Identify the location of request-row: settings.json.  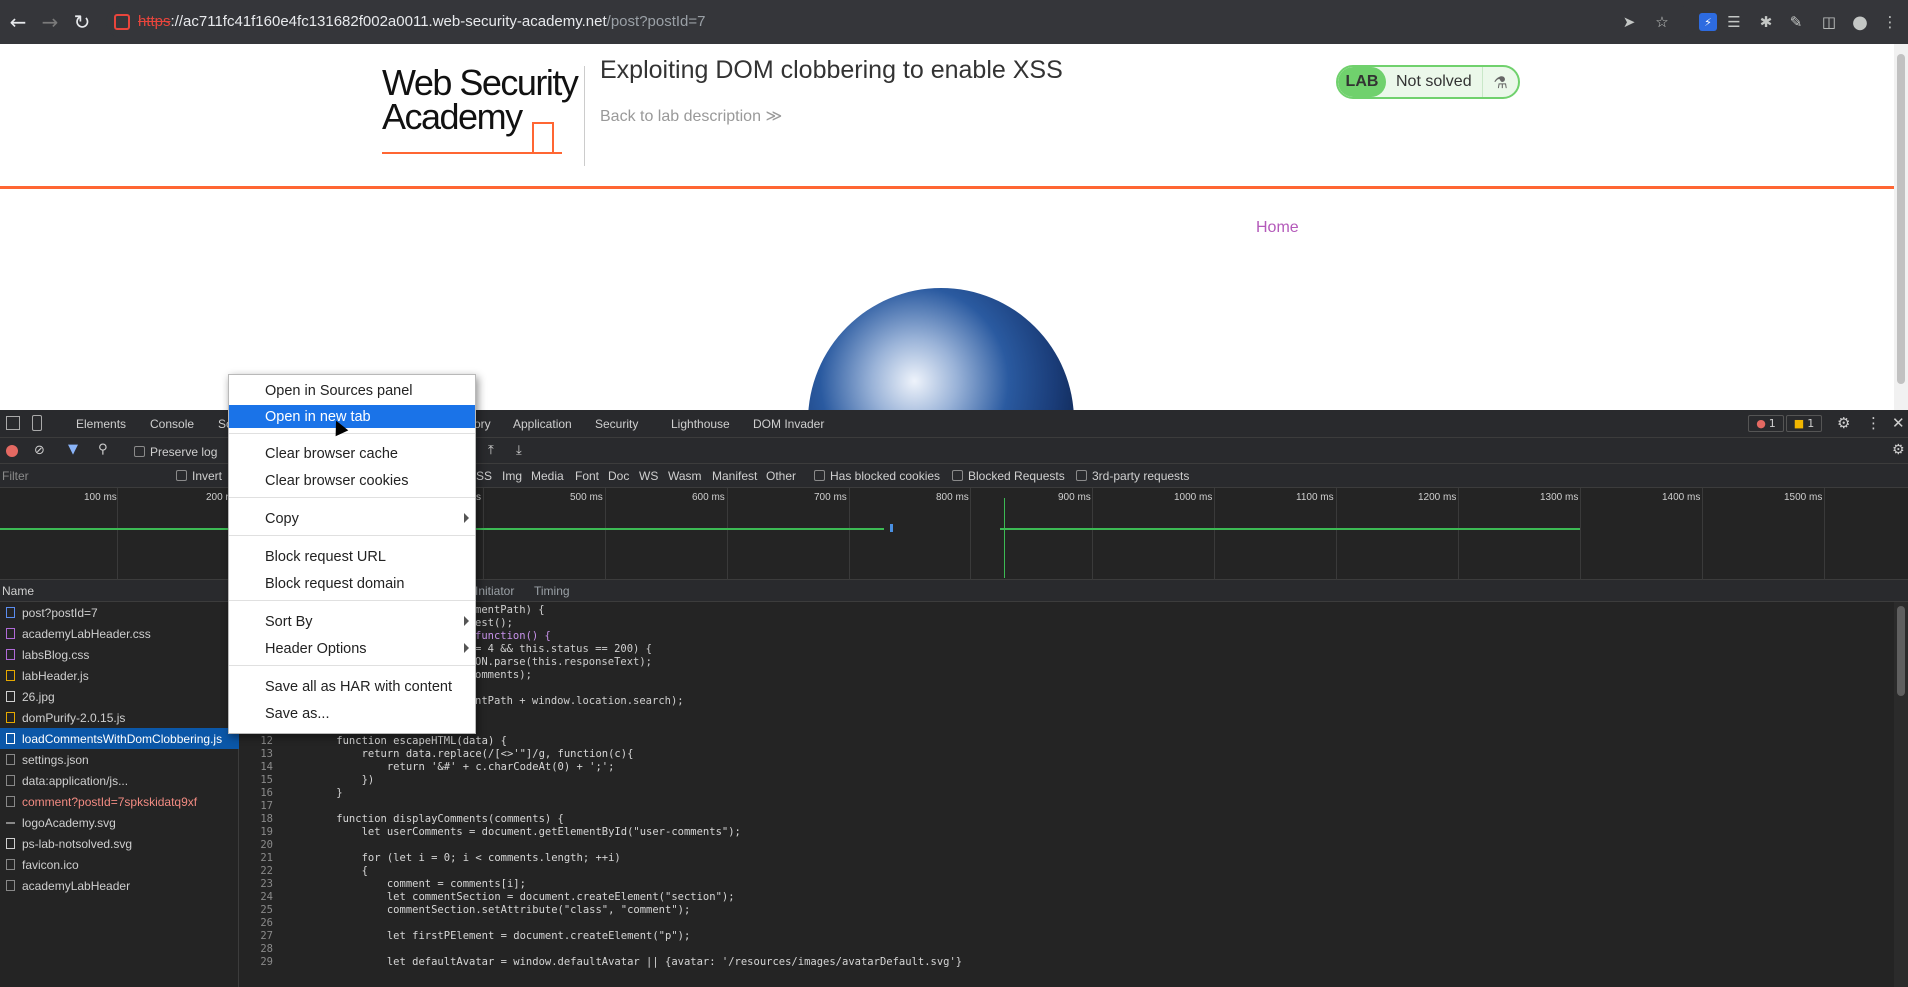
(119, 759).